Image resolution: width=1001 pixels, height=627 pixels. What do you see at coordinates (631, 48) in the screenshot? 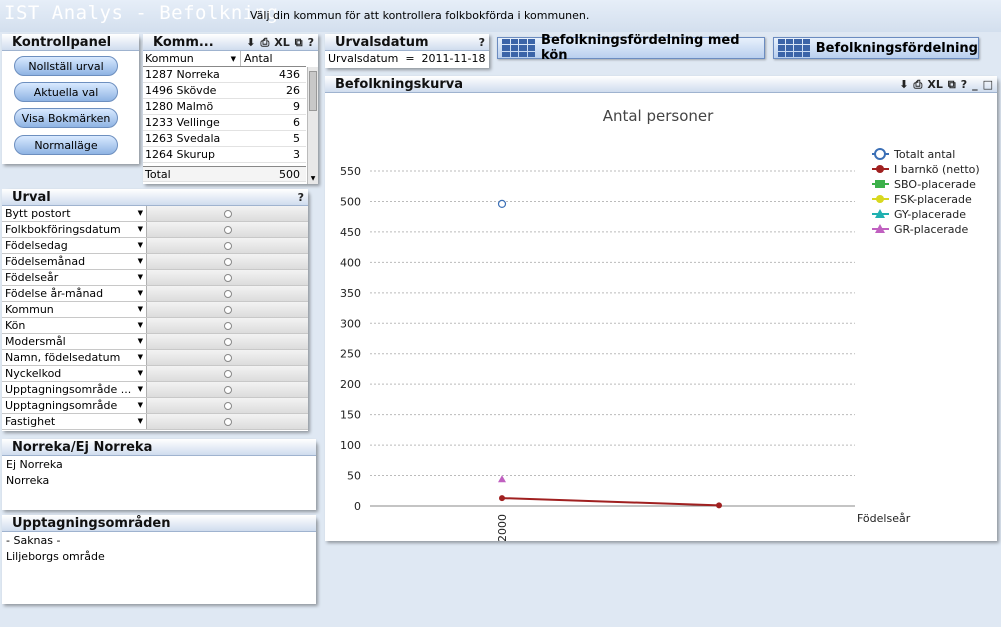
I see `befolkning-kon-button: Befolkningsfördelning med kön` at bounding box center [631, 48].